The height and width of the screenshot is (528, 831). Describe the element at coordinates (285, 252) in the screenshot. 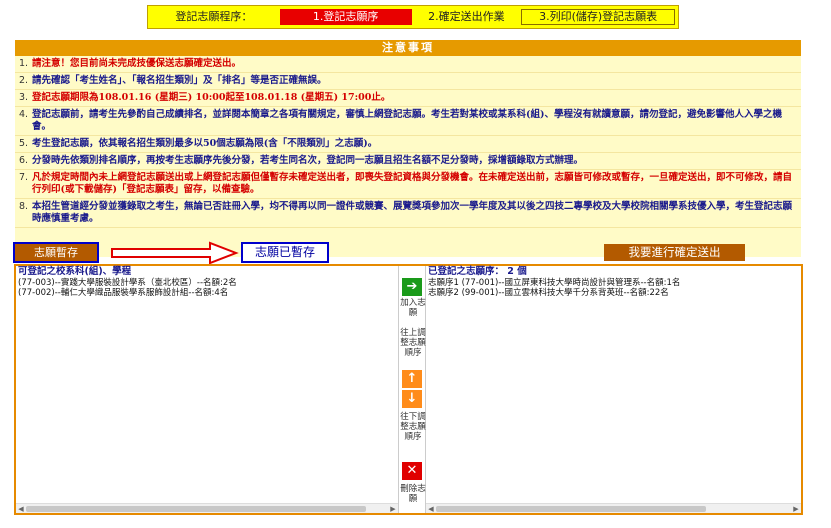

I see `saved-status-label: 志願已暫存` at that location.